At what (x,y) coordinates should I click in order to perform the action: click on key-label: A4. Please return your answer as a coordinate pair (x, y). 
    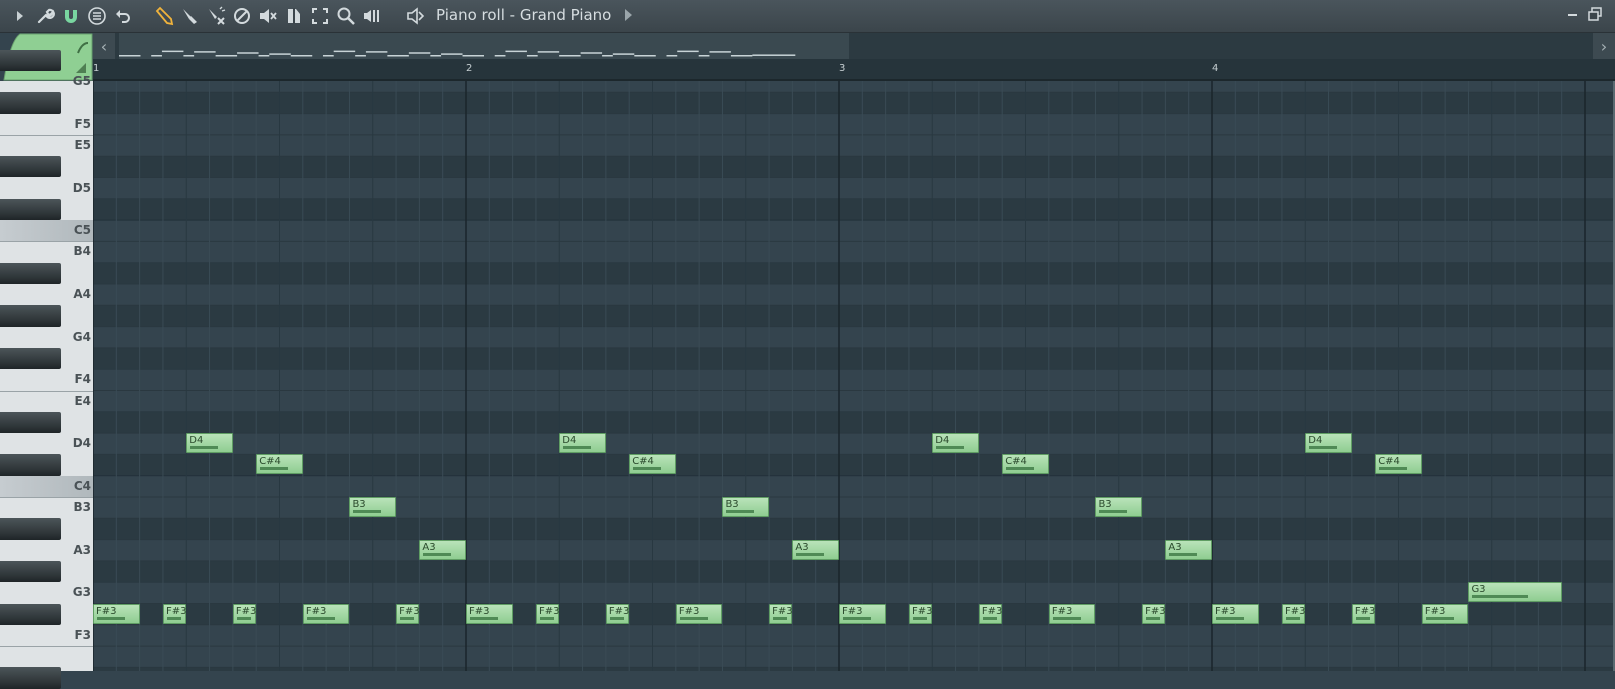
    Looking at the image, I should click on (82, 294).